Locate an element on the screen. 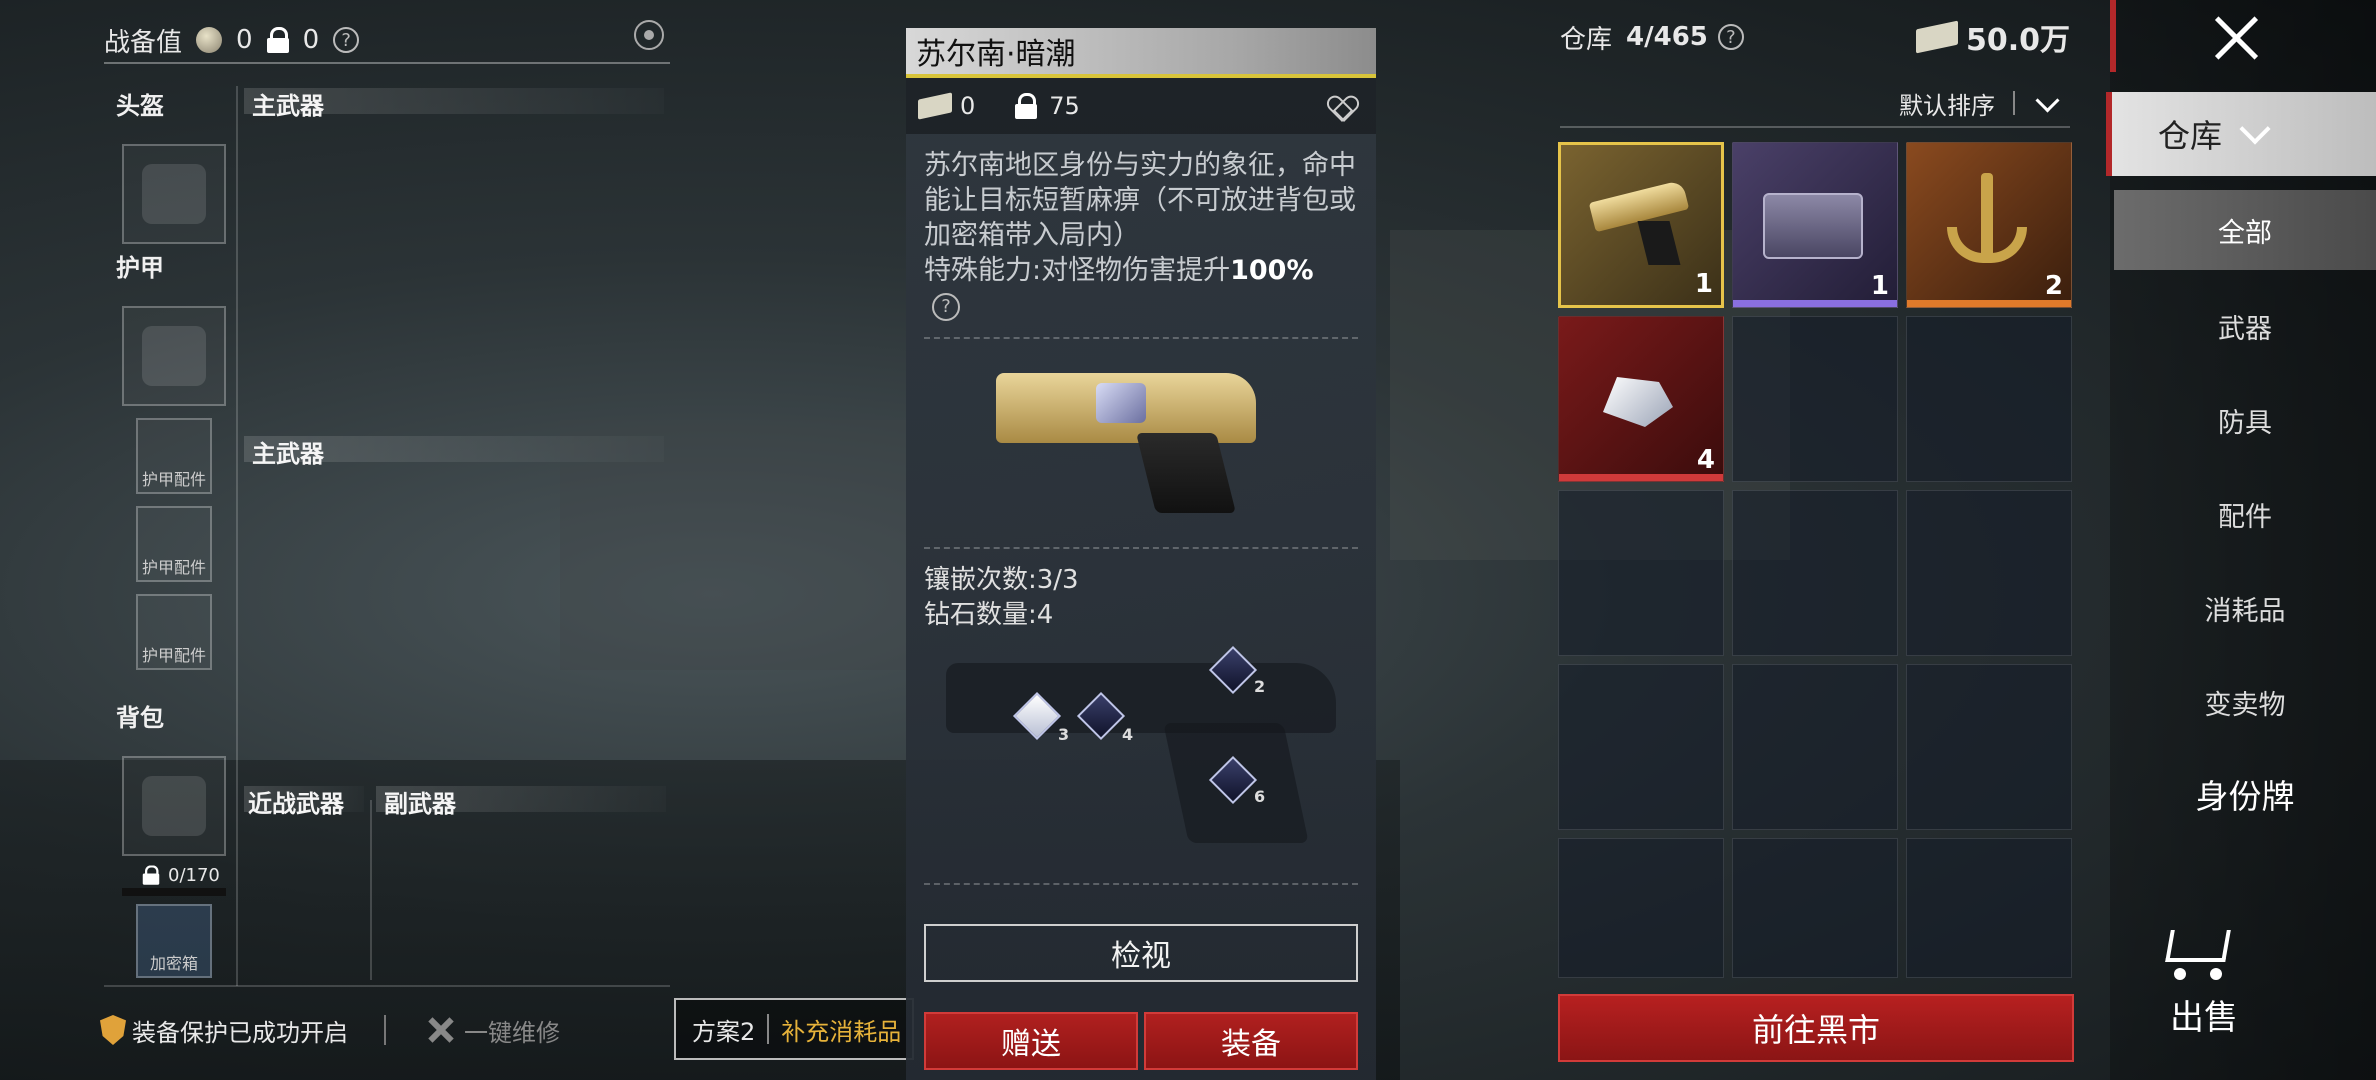  backpack-capacity: 0/170 is located at coordinates (180, 875).